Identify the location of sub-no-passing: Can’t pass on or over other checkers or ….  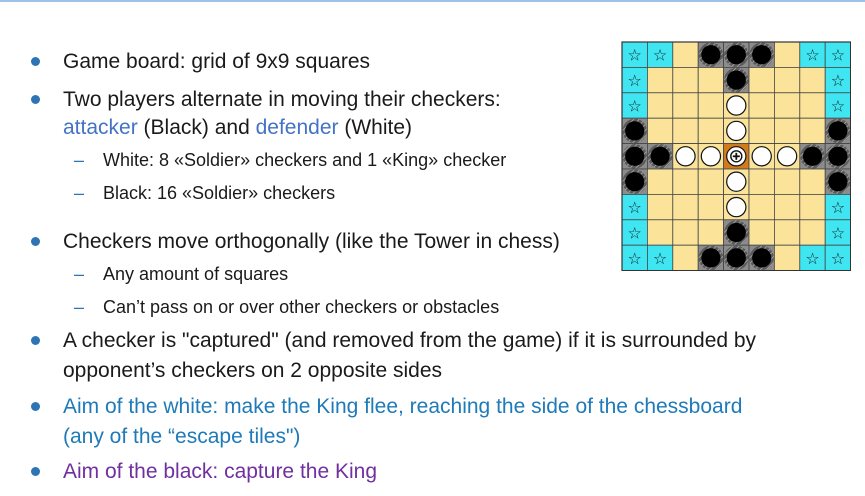
(301, 307).